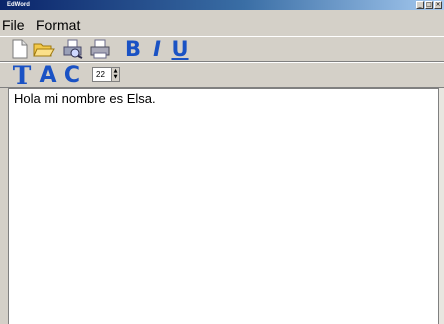  I want to click on window-controls: _ □ ×, so click(429, 5).